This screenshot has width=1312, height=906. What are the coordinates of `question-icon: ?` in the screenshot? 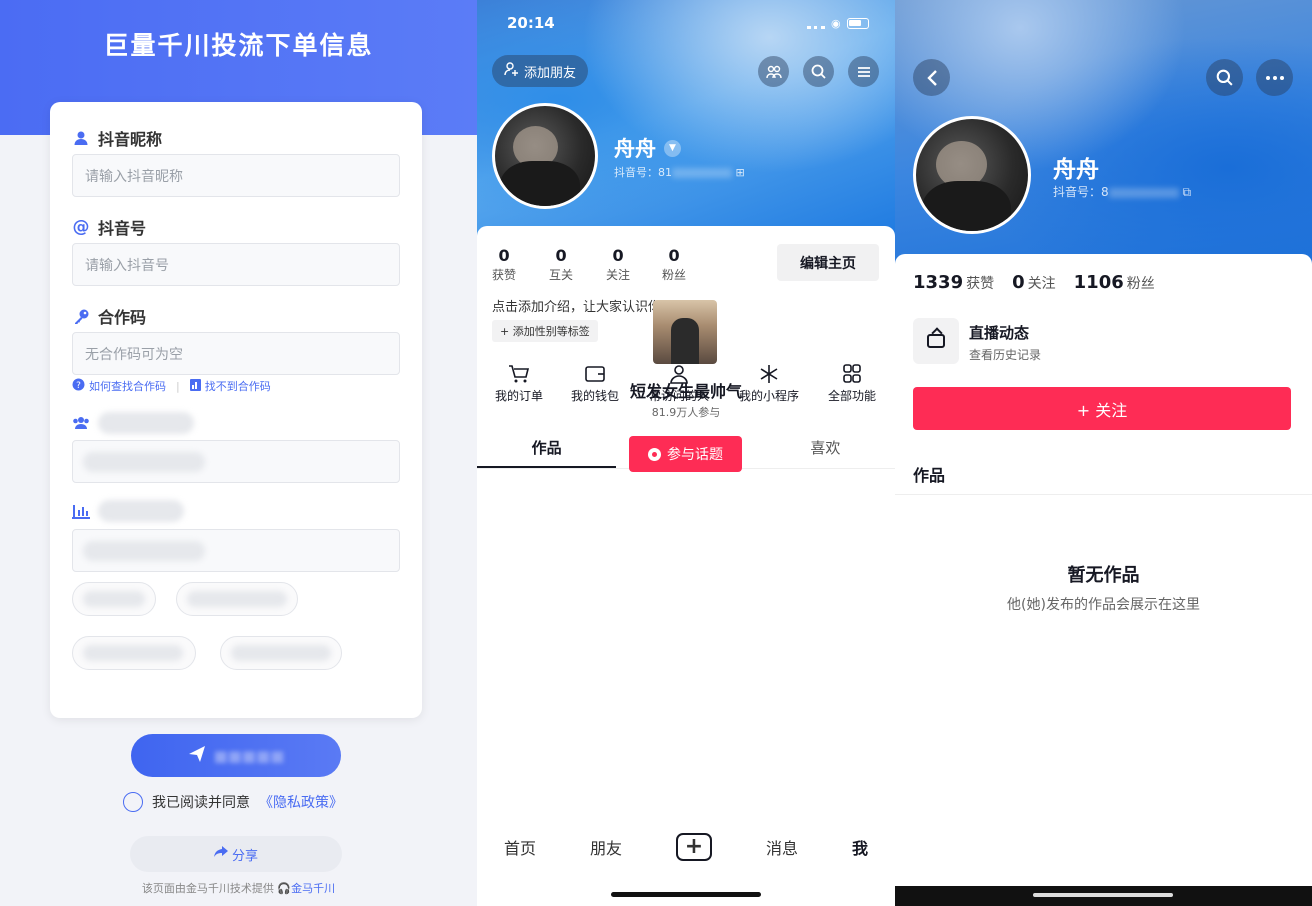 It's located at (78, 386).